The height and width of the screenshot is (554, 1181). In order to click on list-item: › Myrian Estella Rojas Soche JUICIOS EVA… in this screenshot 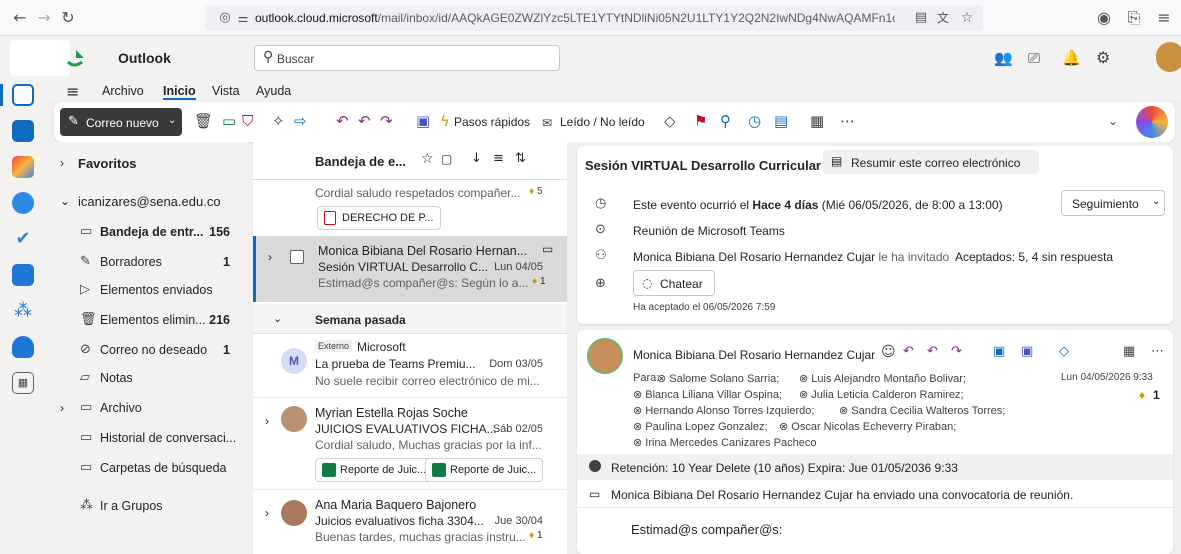, I will do `click(410, 445)`.